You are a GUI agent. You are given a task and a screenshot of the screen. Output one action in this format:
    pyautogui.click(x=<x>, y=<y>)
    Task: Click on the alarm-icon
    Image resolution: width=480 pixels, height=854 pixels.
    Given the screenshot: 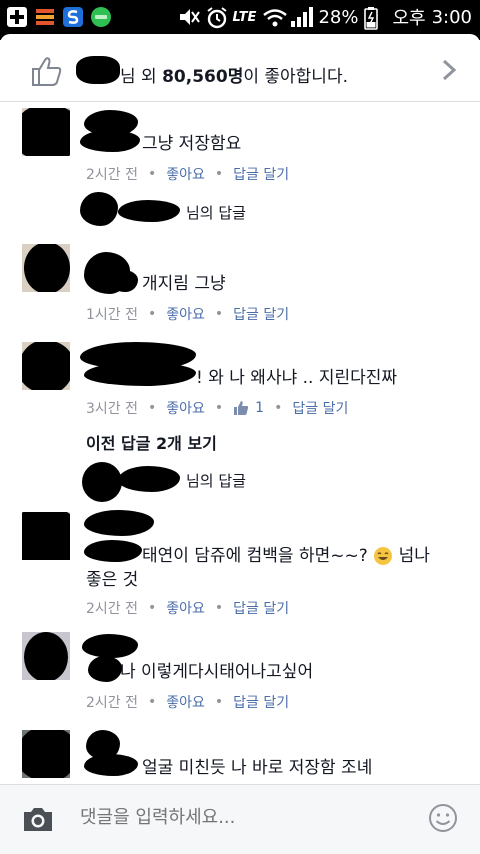 What is the action you would take?
    pyautogui.click(x=216, y=17)
    